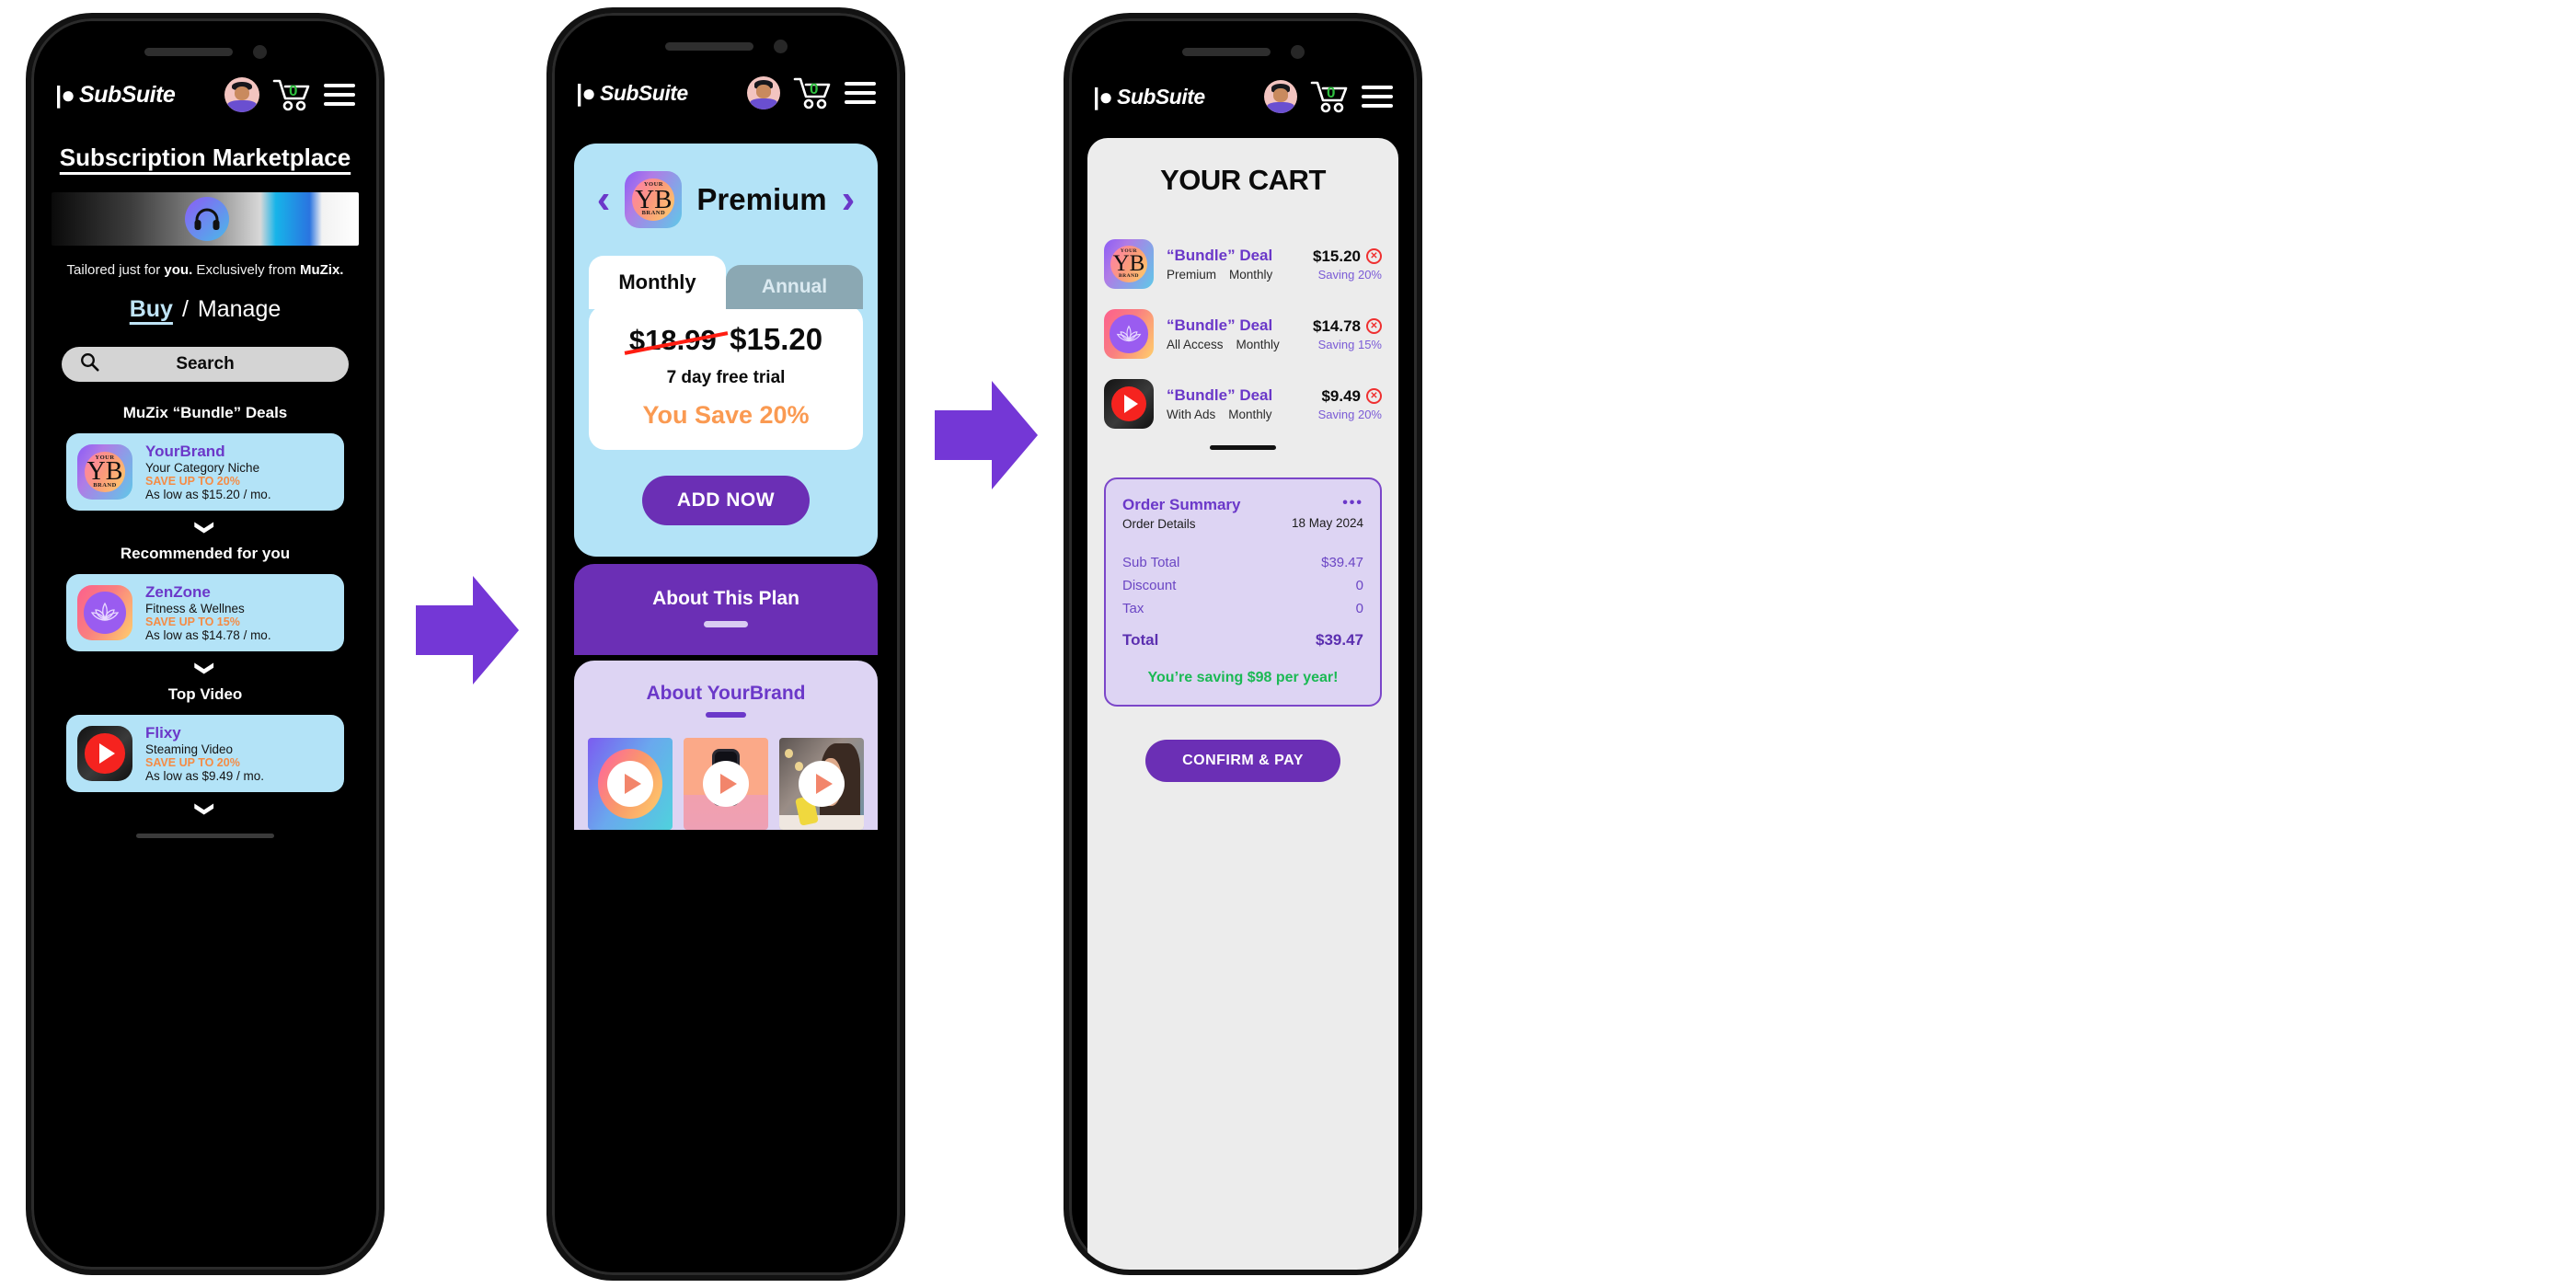 The height and width of the screenshot is (1288, 2576). Describe the element at coordinates (849, 199) in the screenshot. I see `next-plan-button: ›` at that location.